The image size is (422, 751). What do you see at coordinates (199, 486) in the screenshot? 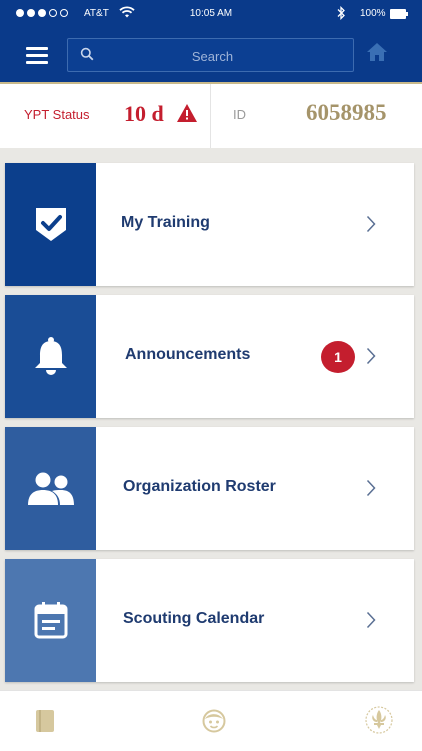
I see `card-label: Organization Roster` at bounding box center [199, 486].